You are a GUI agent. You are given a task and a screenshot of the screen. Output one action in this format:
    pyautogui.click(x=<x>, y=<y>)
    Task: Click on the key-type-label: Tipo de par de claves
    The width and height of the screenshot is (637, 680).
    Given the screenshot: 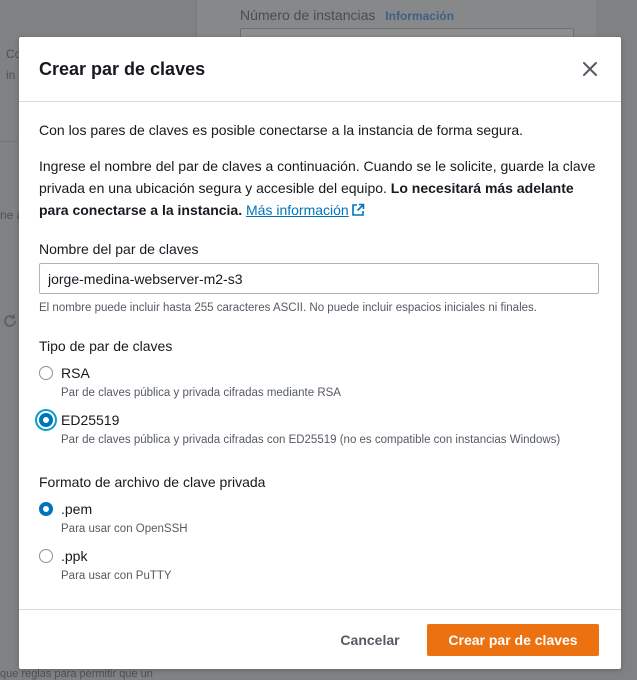 What is the action you would take?
    pyautogui.click(x=106, y=346)
    